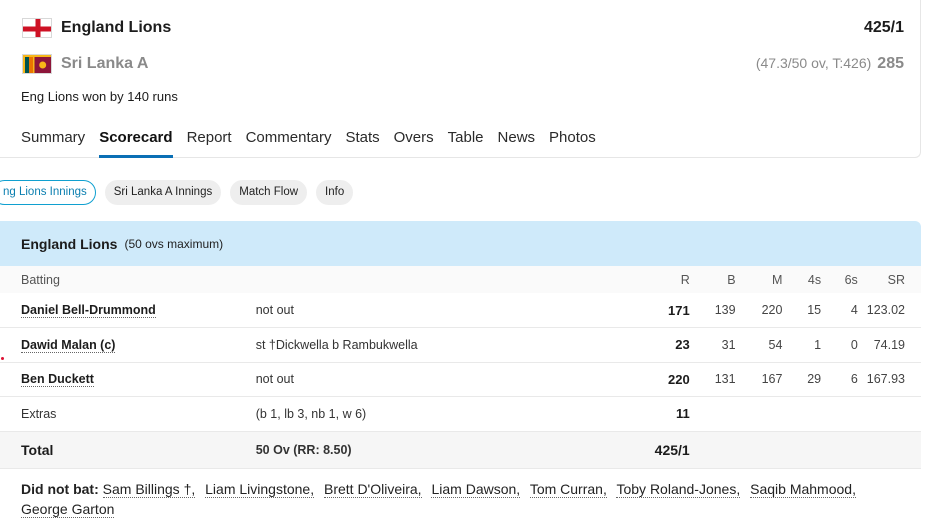  I want to click on overs-info: (47.3/50 ov, T:426), so click(813, 63).